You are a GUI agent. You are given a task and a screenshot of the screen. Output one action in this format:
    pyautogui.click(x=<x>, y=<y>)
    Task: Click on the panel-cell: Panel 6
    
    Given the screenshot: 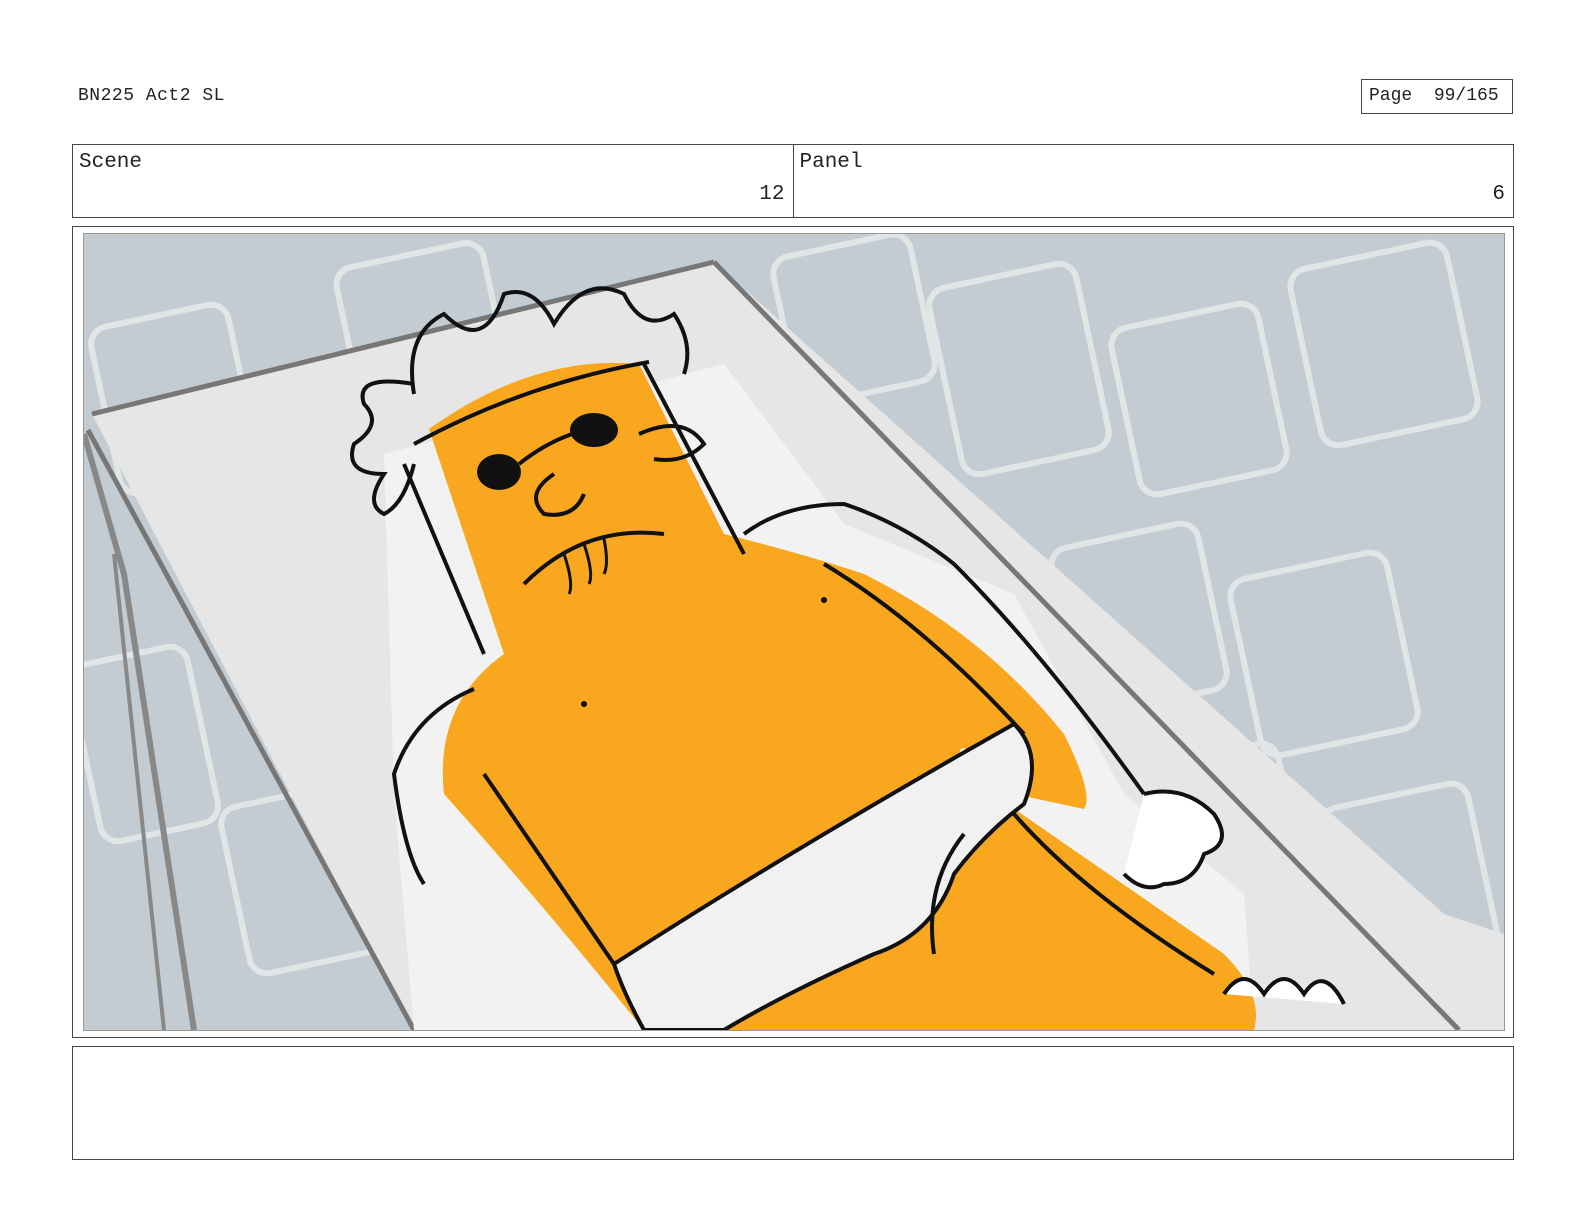 What is the action you would take?
    pyautogui.click(x=1153, y=181)
    